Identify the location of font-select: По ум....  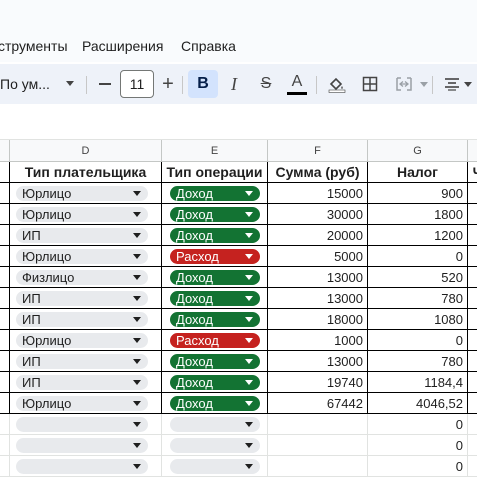
(40, 84).